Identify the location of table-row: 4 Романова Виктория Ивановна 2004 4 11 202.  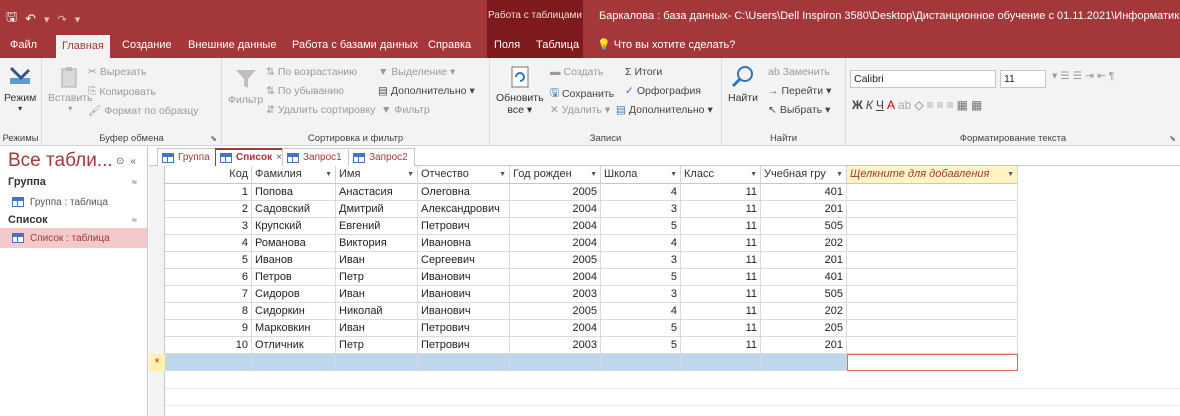
(591, 243).